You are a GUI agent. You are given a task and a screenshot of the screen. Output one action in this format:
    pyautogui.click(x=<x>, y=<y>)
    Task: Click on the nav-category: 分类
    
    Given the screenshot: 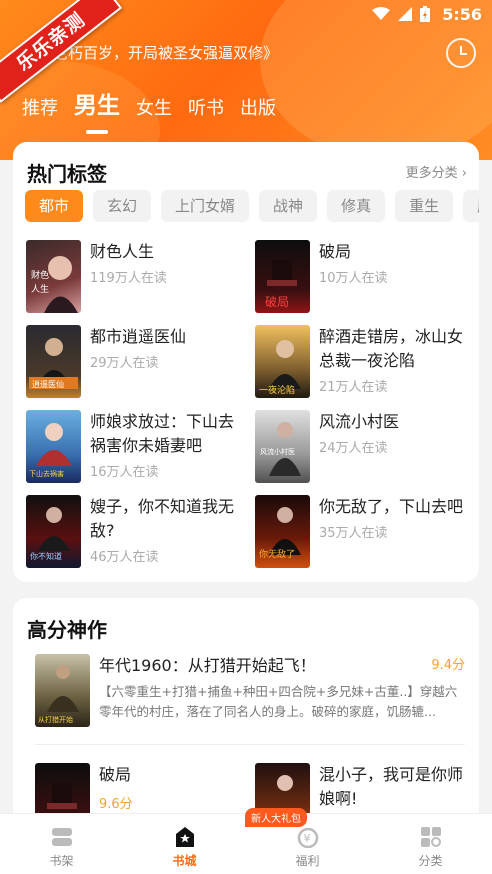 What is the action you would take?
    pyautogui.click(x=430, y=844)
    